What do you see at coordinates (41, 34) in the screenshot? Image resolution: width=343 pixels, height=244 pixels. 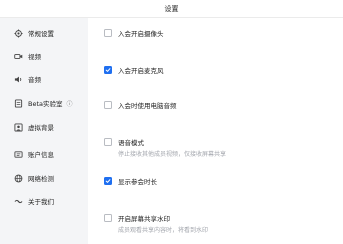 I see `sidebar-item-label: 常规设置` at bounding box center [41, 34].